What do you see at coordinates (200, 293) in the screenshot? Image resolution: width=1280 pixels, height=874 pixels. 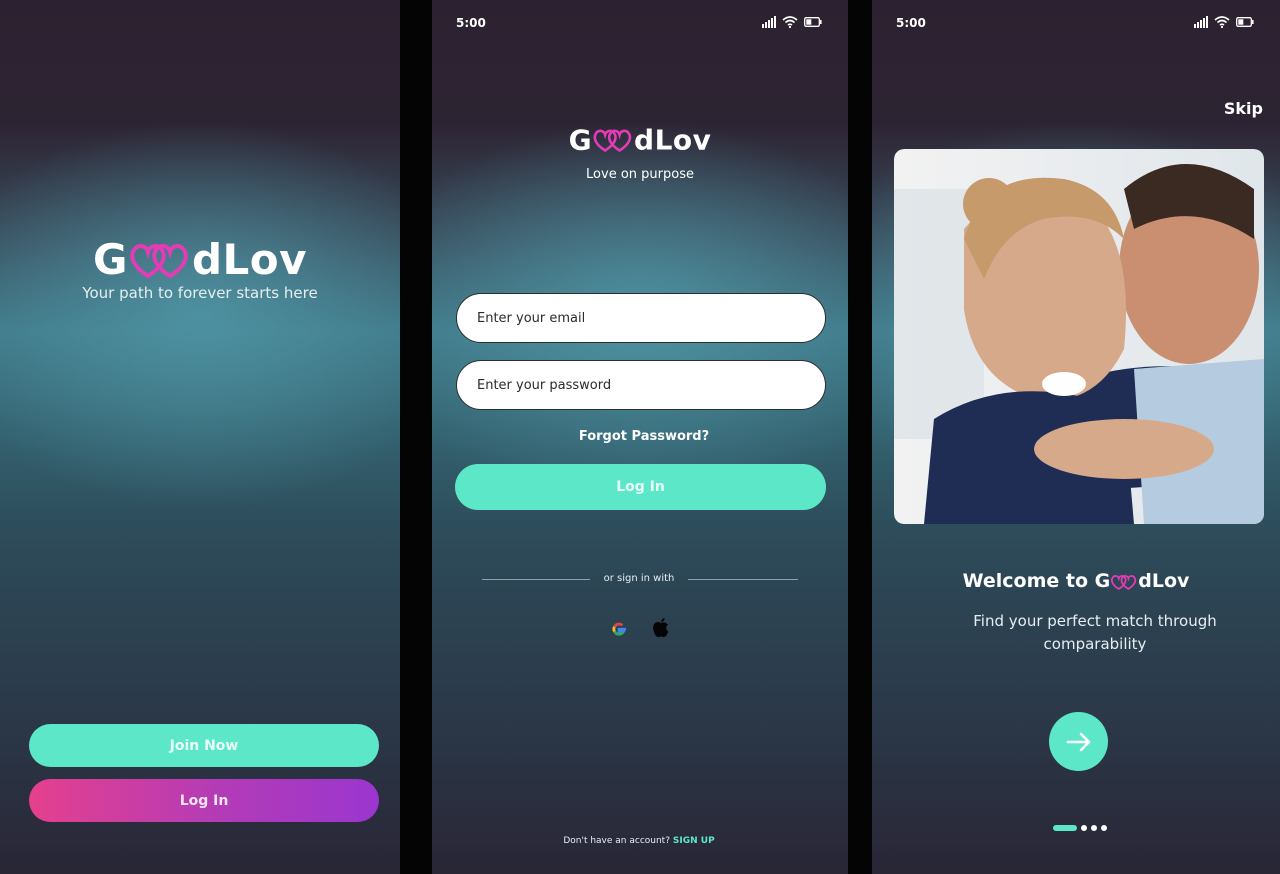 I see `splash-tagline: Your path to forever starts here` at bounding box center [200, 293].